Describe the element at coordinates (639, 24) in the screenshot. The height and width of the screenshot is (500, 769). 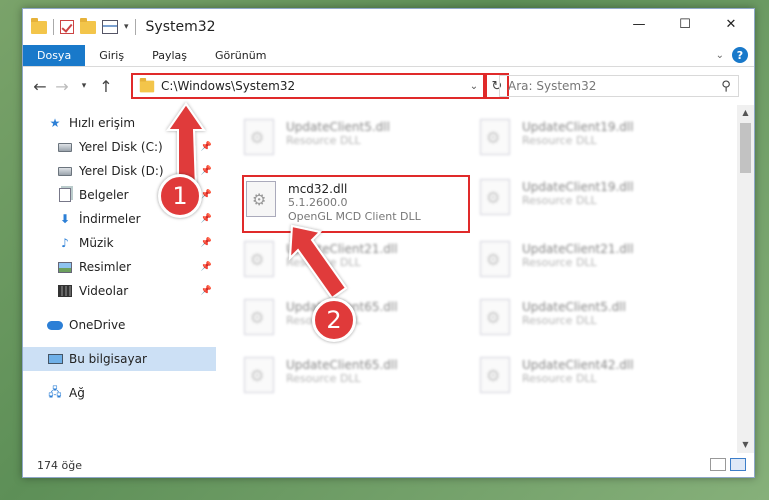
I see `minimize-button: —` at that location.